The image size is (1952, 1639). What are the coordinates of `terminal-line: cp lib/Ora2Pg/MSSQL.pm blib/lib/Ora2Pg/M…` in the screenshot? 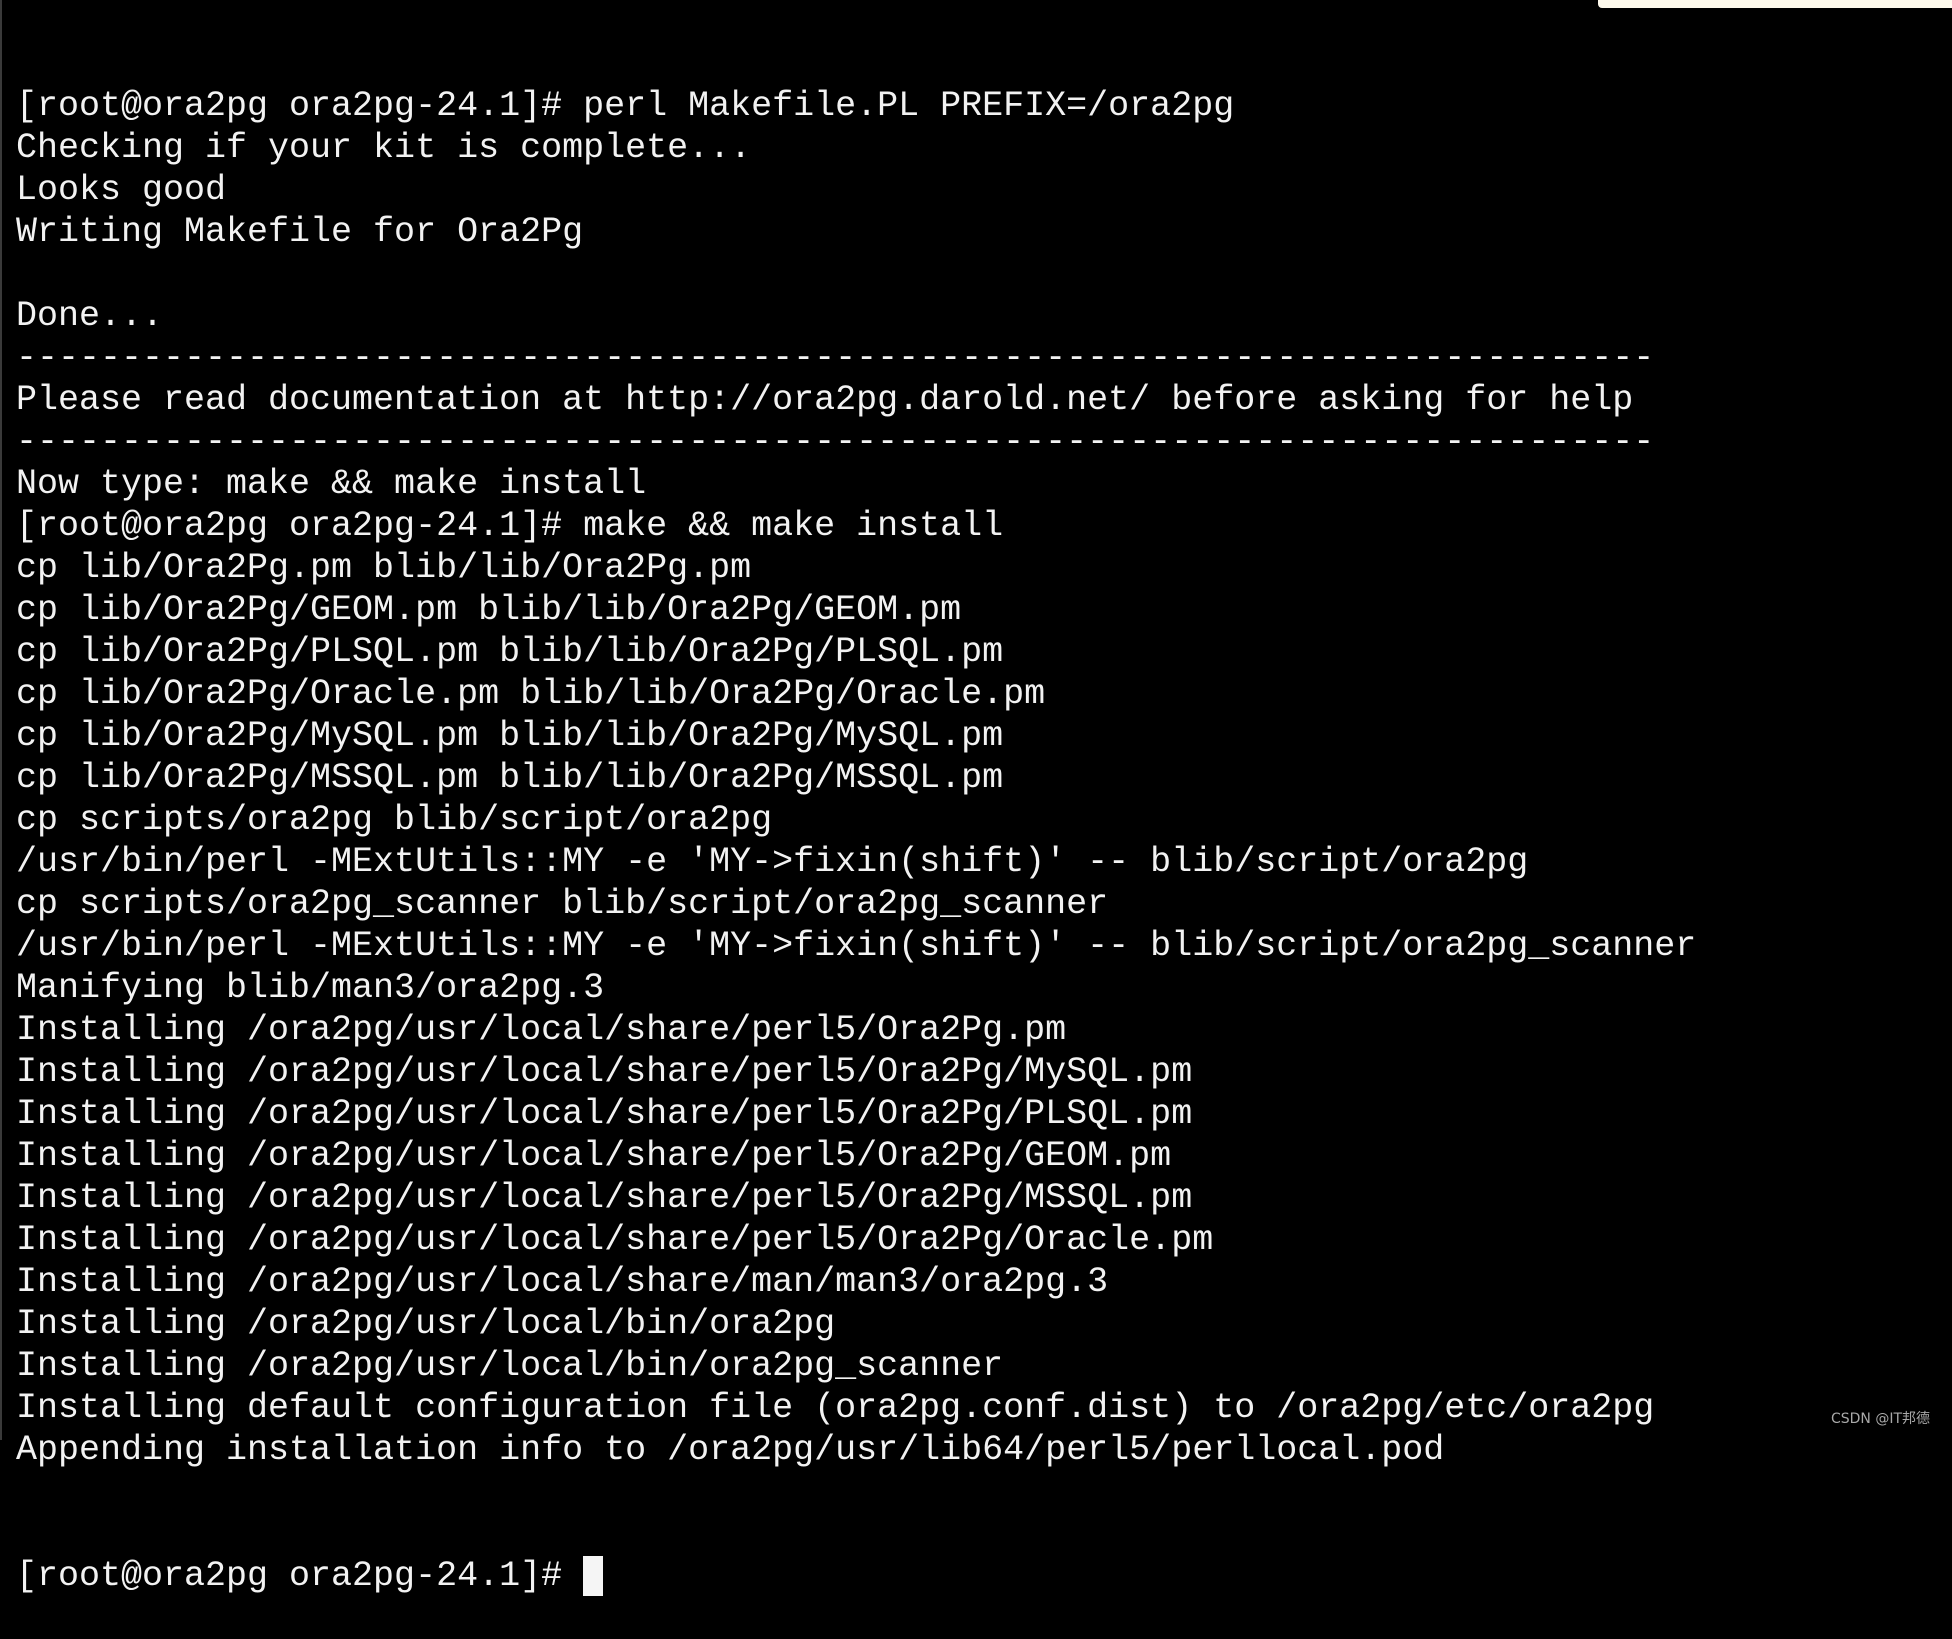 It's located at (510, 778).